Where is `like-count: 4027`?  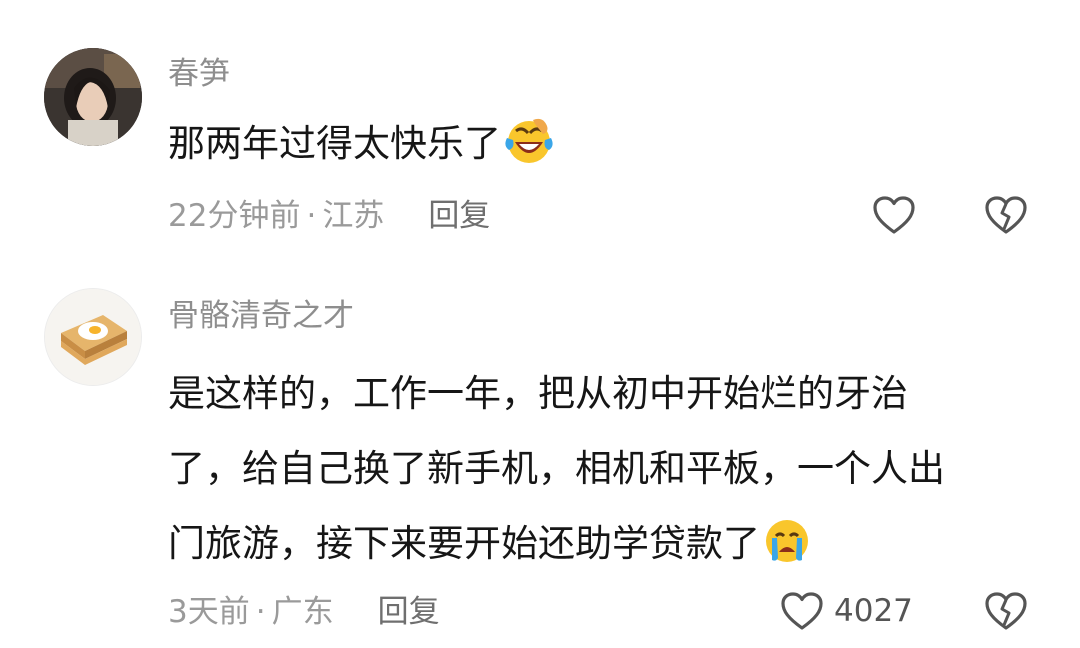
like-count: 4027 is located at coordinates (873, 611).